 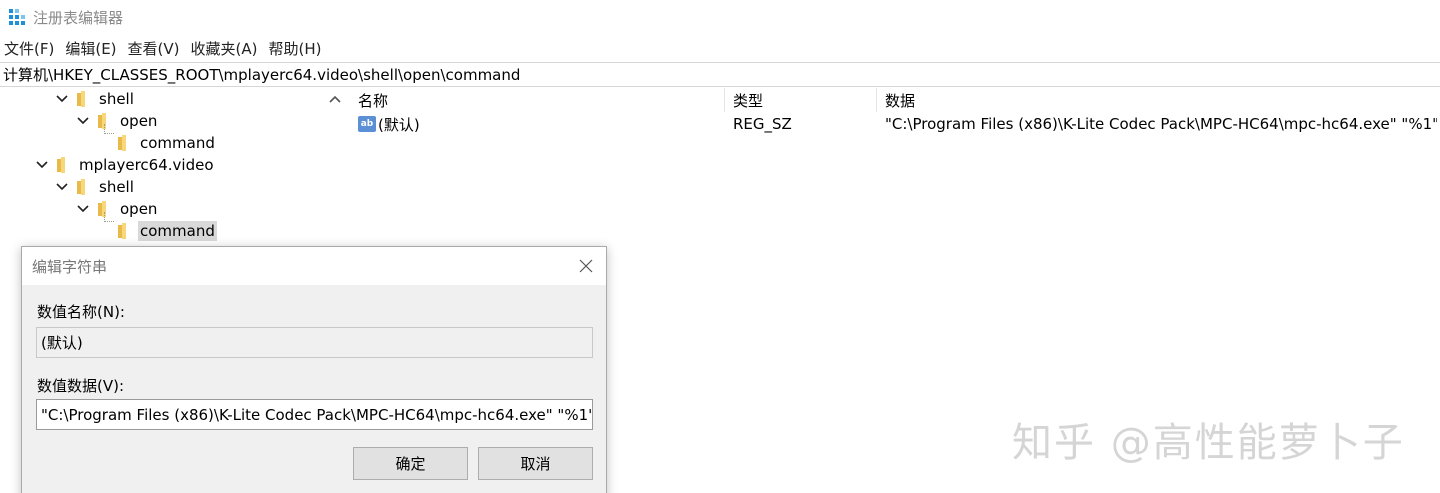 What do you see at coordinates (410, 463) in the screenshot?
I see `ok-button: 确定` at bounding box center [410, 463].